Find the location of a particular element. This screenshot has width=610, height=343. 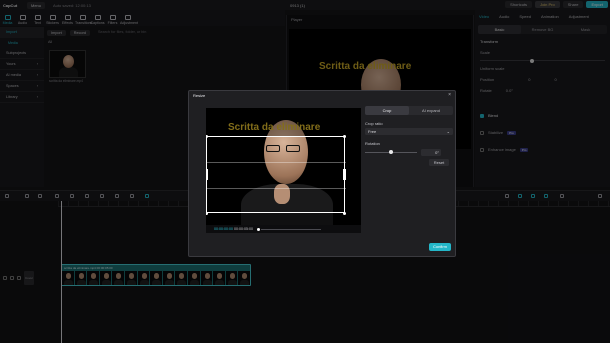

rotation-label: Rotation is located at coordinates (372, 143).